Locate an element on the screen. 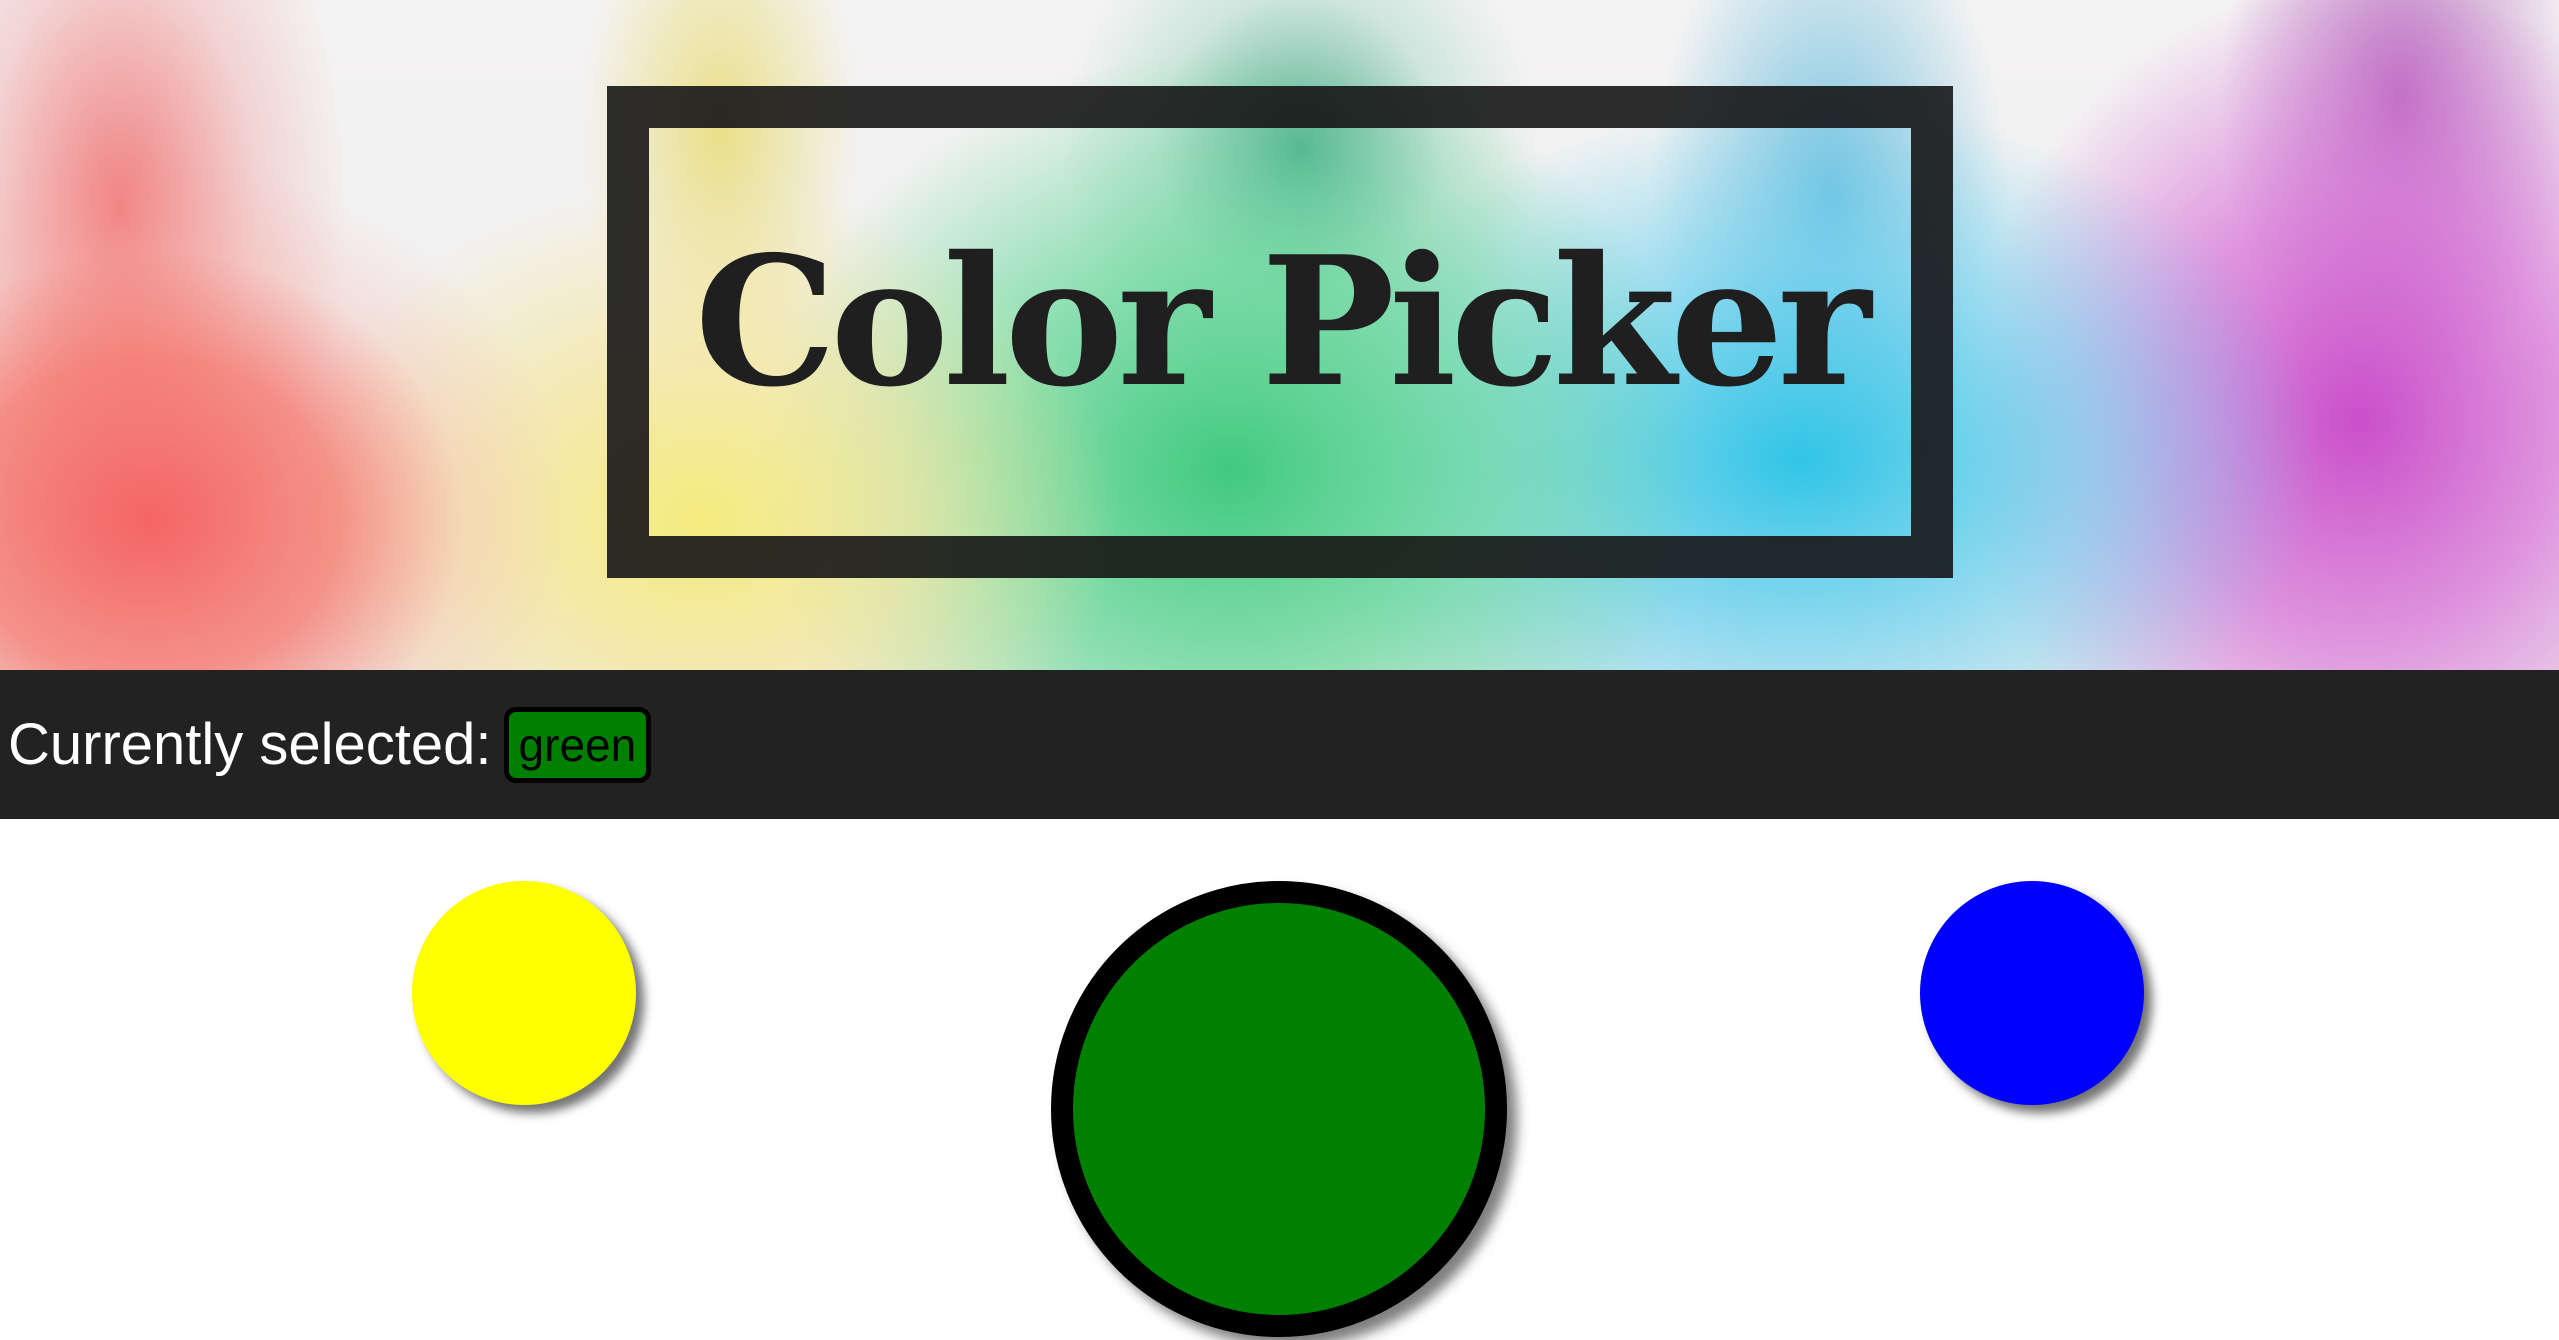  status-label: Currently selected: is located at coordinates (250, 744).